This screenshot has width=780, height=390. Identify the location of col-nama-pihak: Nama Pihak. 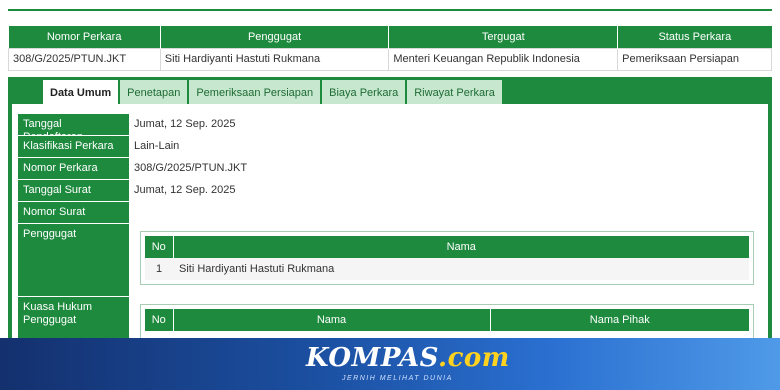
(619, 320).